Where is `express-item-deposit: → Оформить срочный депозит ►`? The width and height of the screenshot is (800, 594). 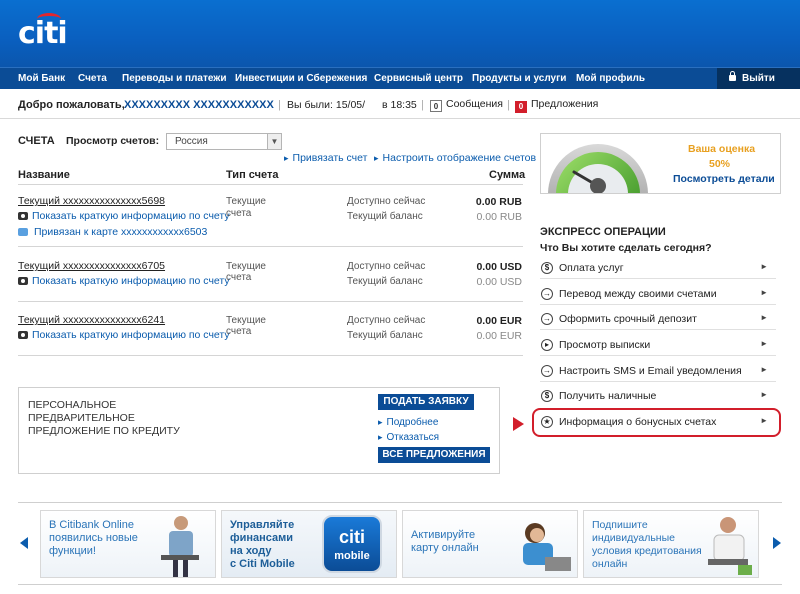
express-item-deposit: → Оформить срочный депозит ► is located at coordinates (658, 320).